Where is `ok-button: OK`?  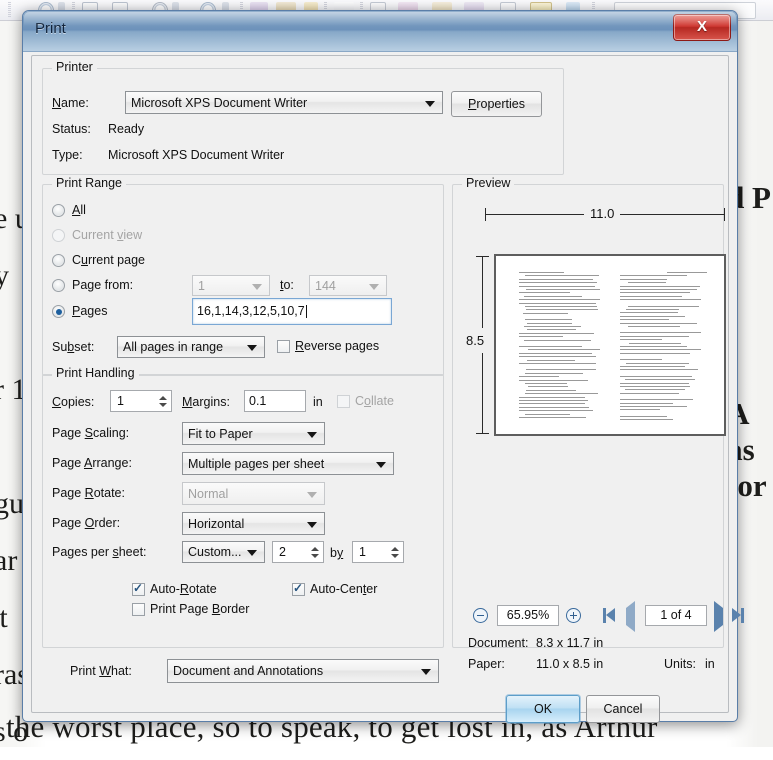 ok-button: OK is located at coordinates (543, 709).